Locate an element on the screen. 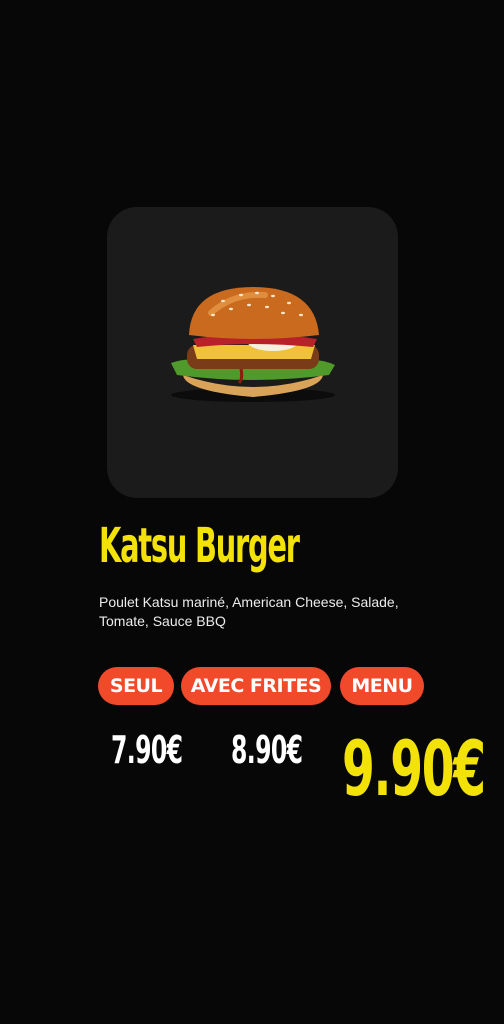  product-title: Katsu Burger is located at coordinates (199, 546).